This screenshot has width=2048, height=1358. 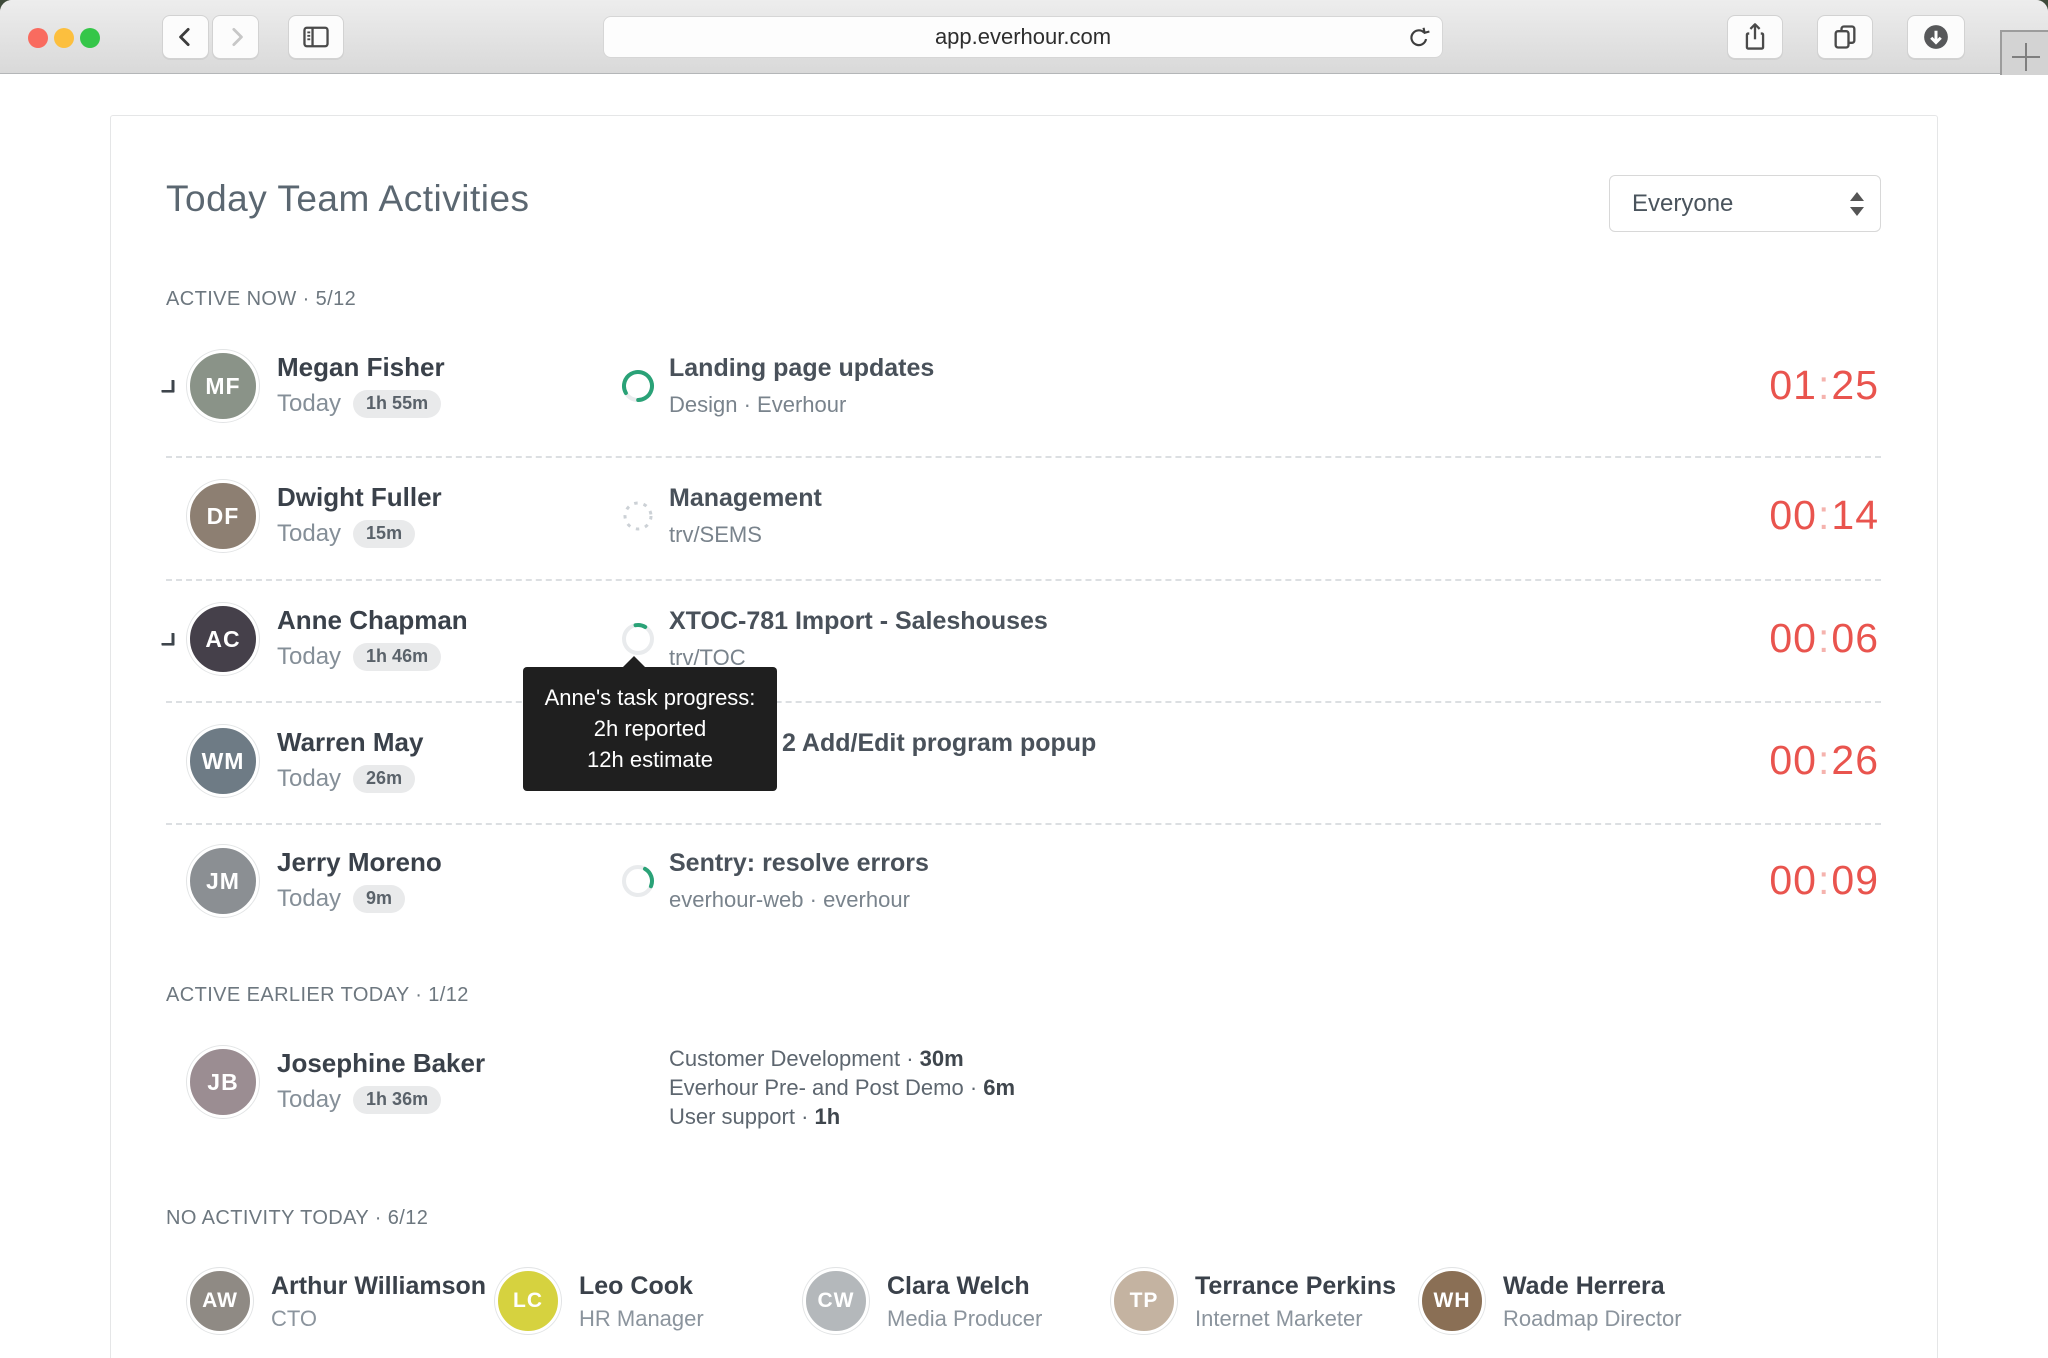 I want to click on avatar: JM, so click(x=223, y=881).